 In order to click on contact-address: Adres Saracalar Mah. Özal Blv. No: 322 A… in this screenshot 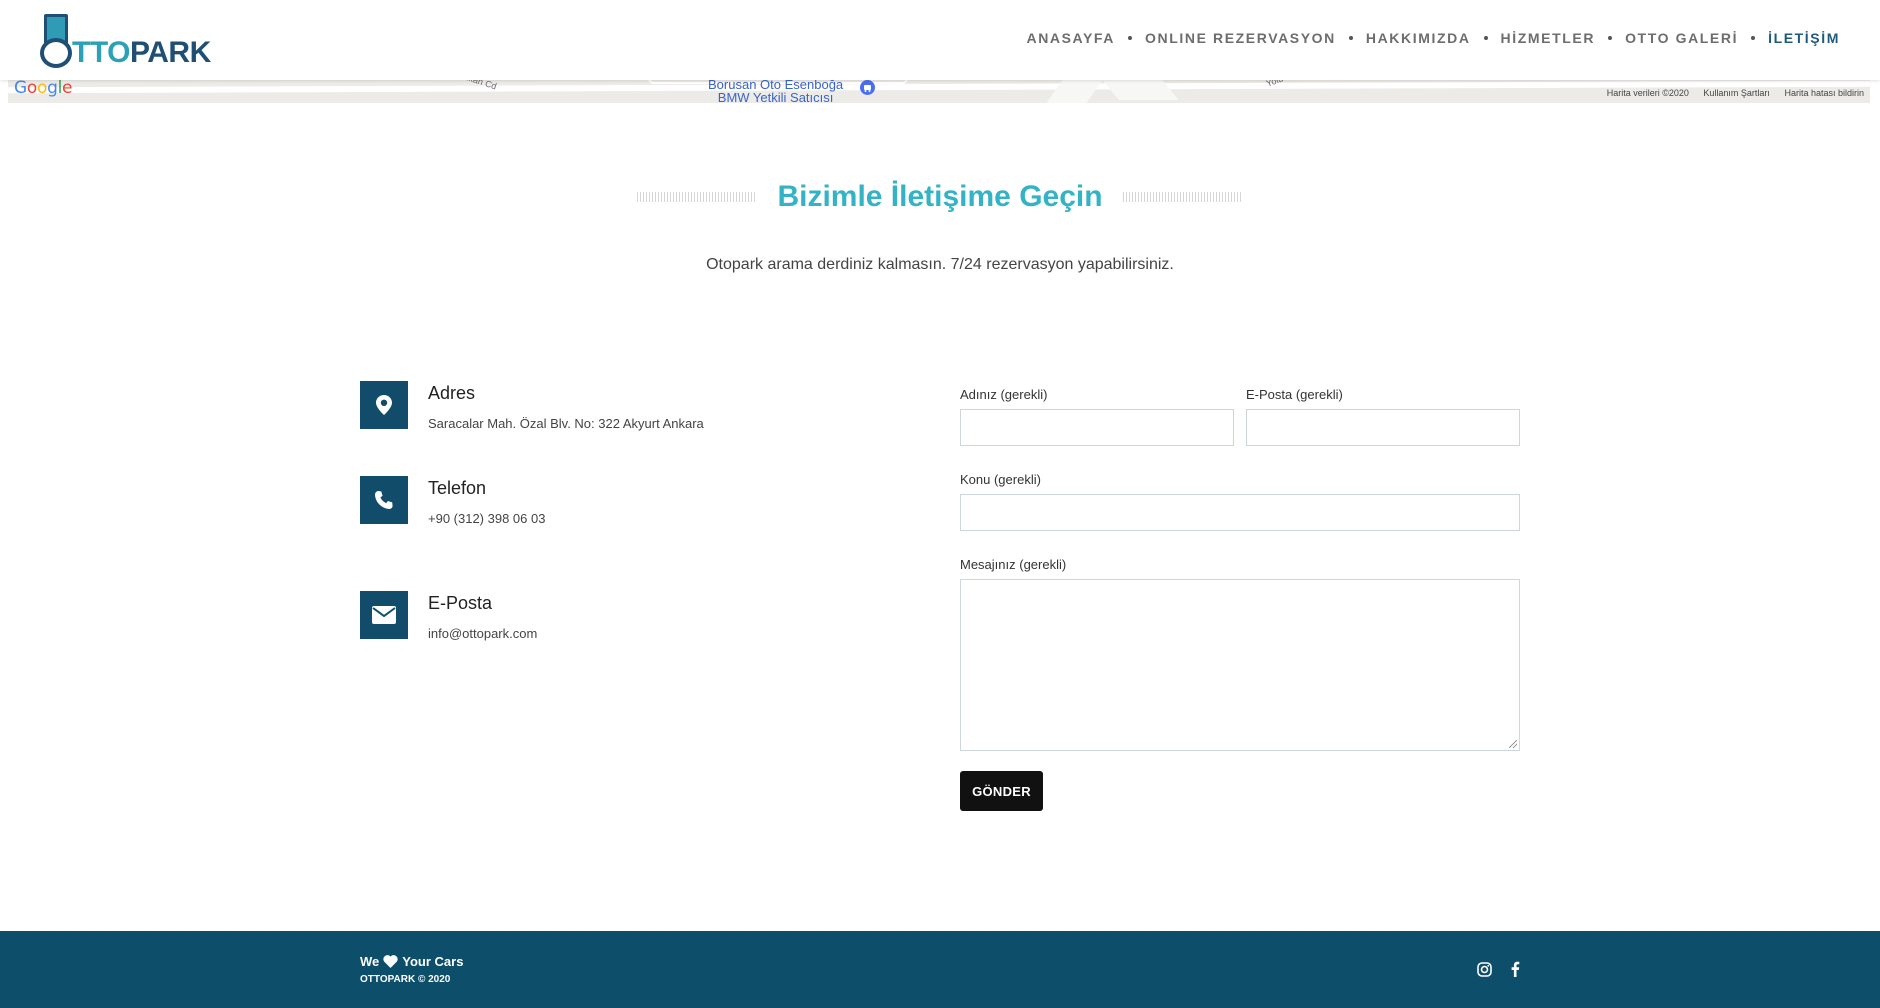, I will do `click(532, 406)`.